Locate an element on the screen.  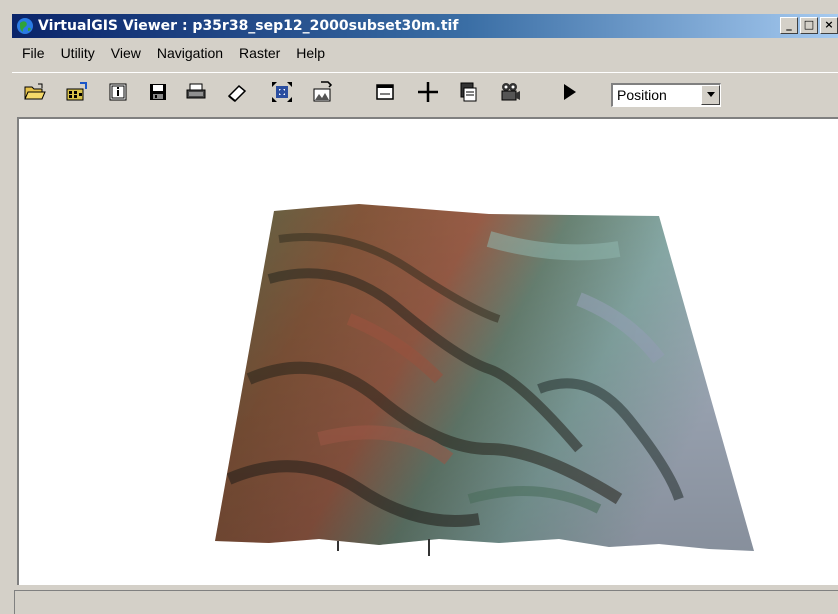
fit-extent-icon is located at coordinates (282, 92).